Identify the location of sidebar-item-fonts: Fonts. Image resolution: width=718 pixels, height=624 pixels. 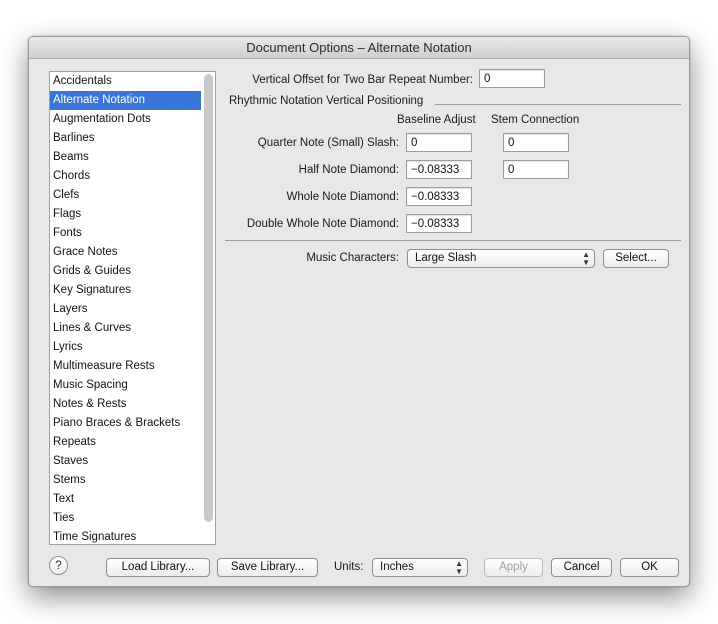
(125, 233).